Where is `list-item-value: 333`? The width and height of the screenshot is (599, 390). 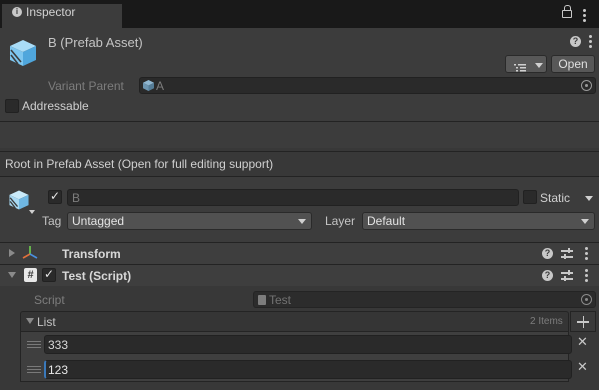
list-item-value: 333 is located at coordinates (58, 345).